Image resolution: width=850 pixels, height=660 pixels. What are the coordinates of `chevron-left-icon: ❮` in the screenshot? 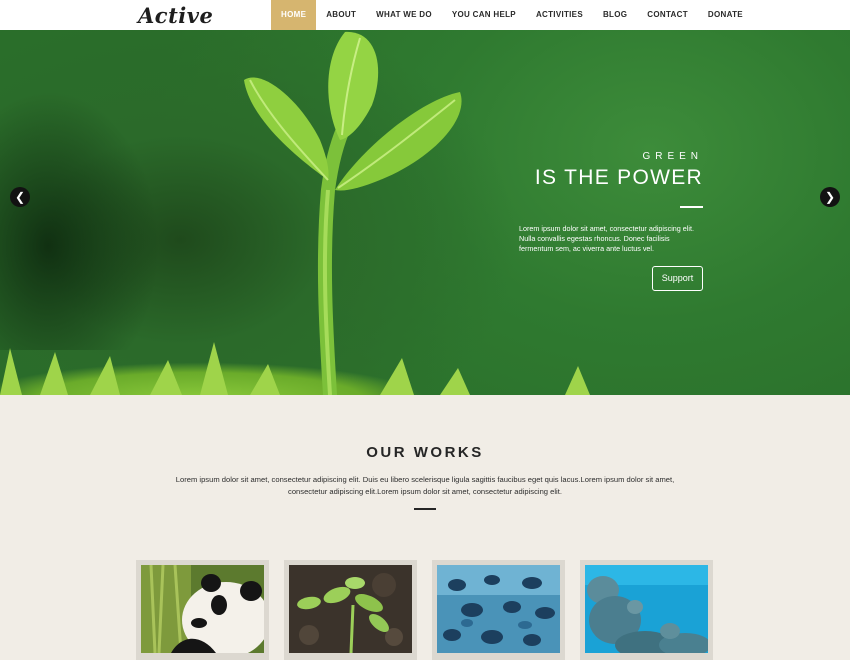 It's located at (20, 197).